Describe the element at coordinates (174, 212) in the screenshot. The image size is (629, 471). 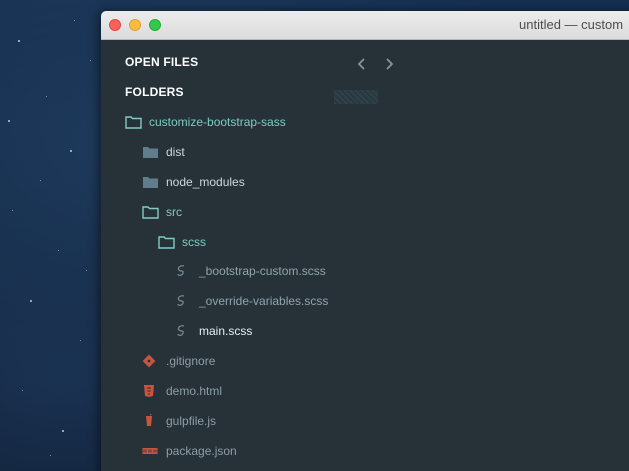
I see `tree-folder-label: src` at that location.